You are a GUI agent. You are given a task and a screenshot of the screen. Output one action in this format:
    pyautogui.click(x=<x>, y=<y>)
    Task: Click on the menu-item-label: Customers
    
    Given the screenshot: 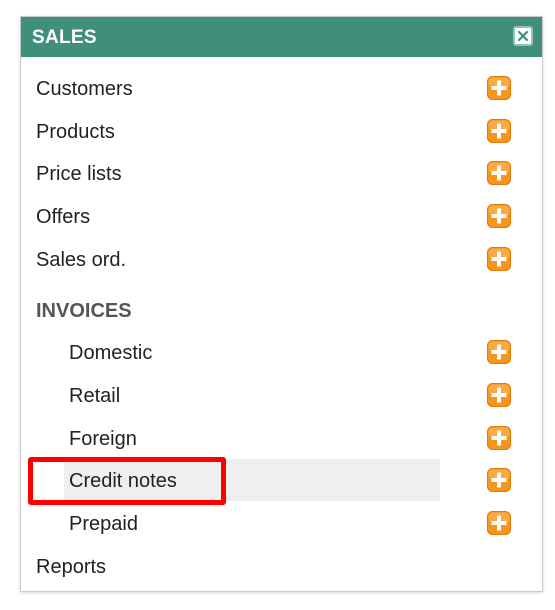 What is the action you would take?
    pyautogui.click(x=84, y=89)
    